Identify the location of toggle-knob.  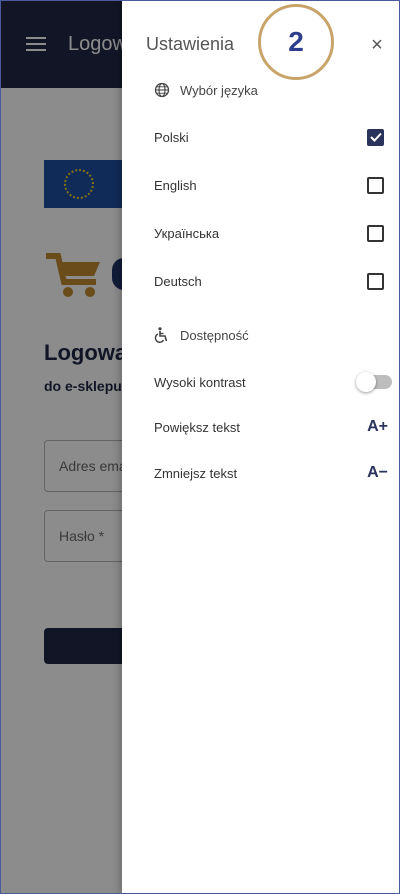
(366, 382).